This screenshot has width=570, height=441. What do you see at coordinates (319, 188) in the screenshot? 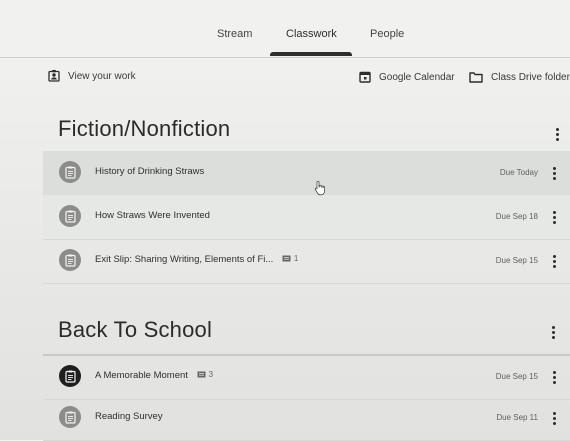
I see `hand-pointer-icon` at bounding box center [319, 188].